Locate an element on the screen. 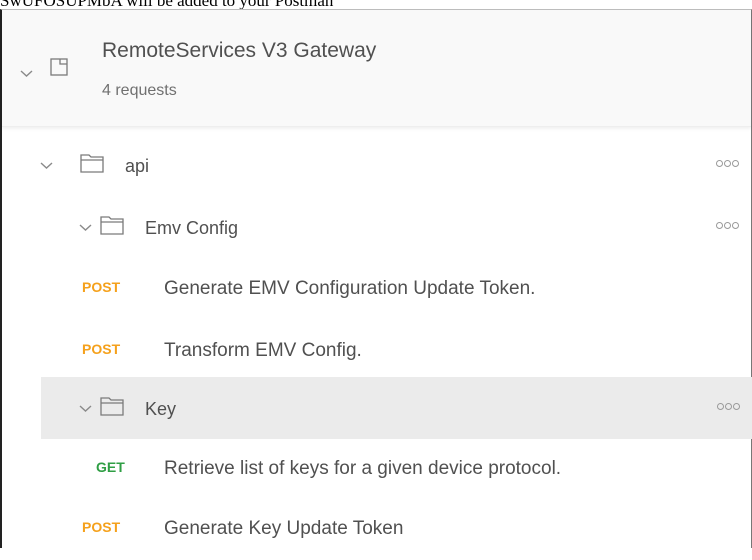  folder-row-key: Key is located at coordinates (396, 408).